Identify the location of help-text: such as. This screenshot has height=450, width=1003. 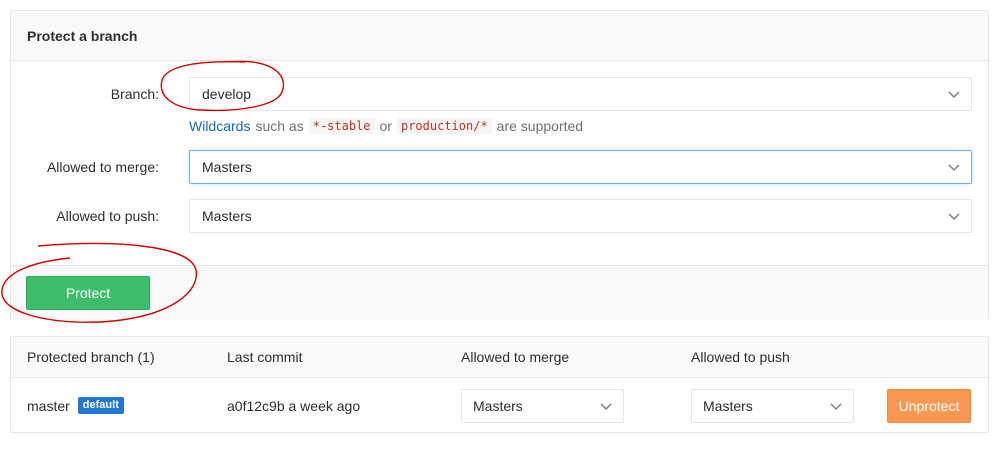
(279, 126).